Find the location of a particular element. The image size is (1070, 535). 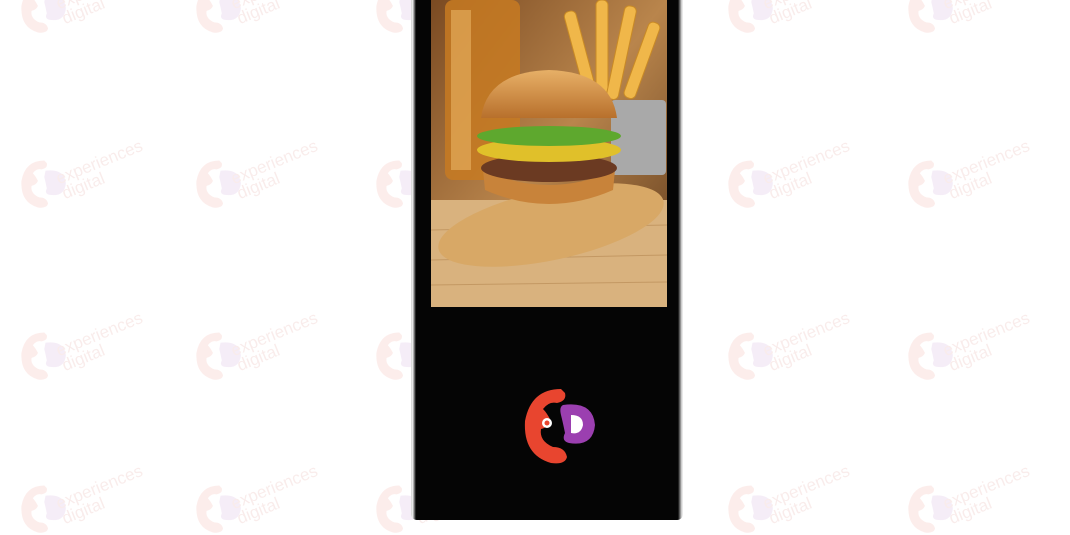

kiosk-screen-image is located at coordinates (549, 153).